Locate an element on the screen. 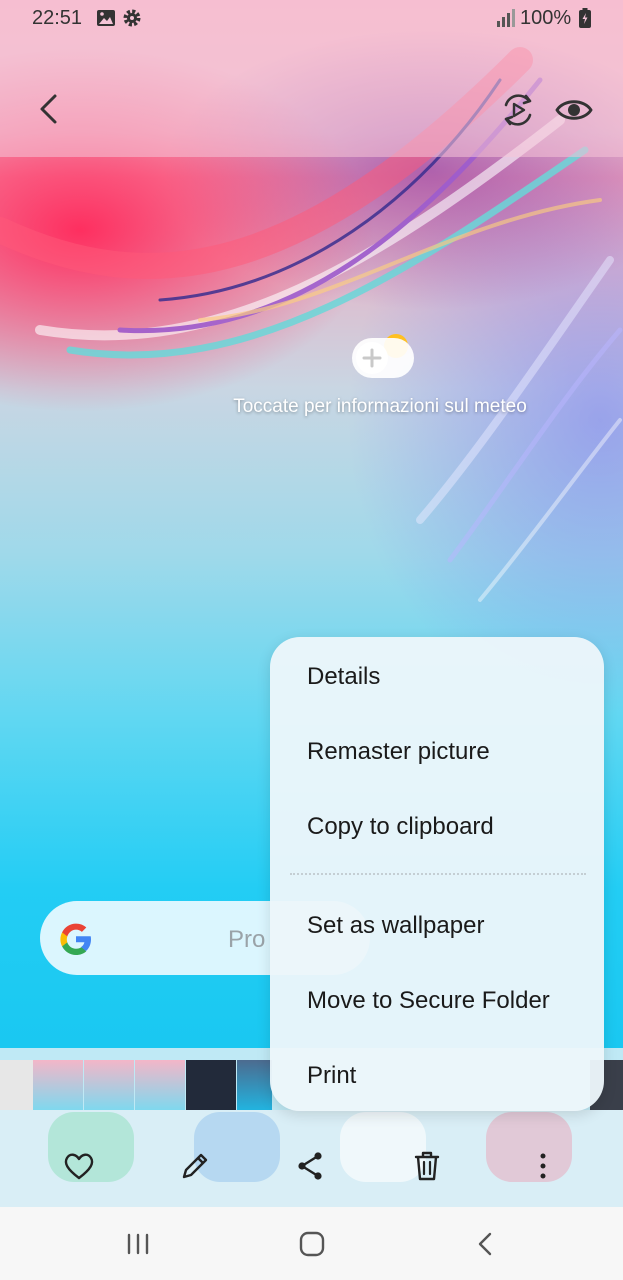 This screenshot has height=1280, width=623. status-time: 22:51 is located at coordinates (57, 18).